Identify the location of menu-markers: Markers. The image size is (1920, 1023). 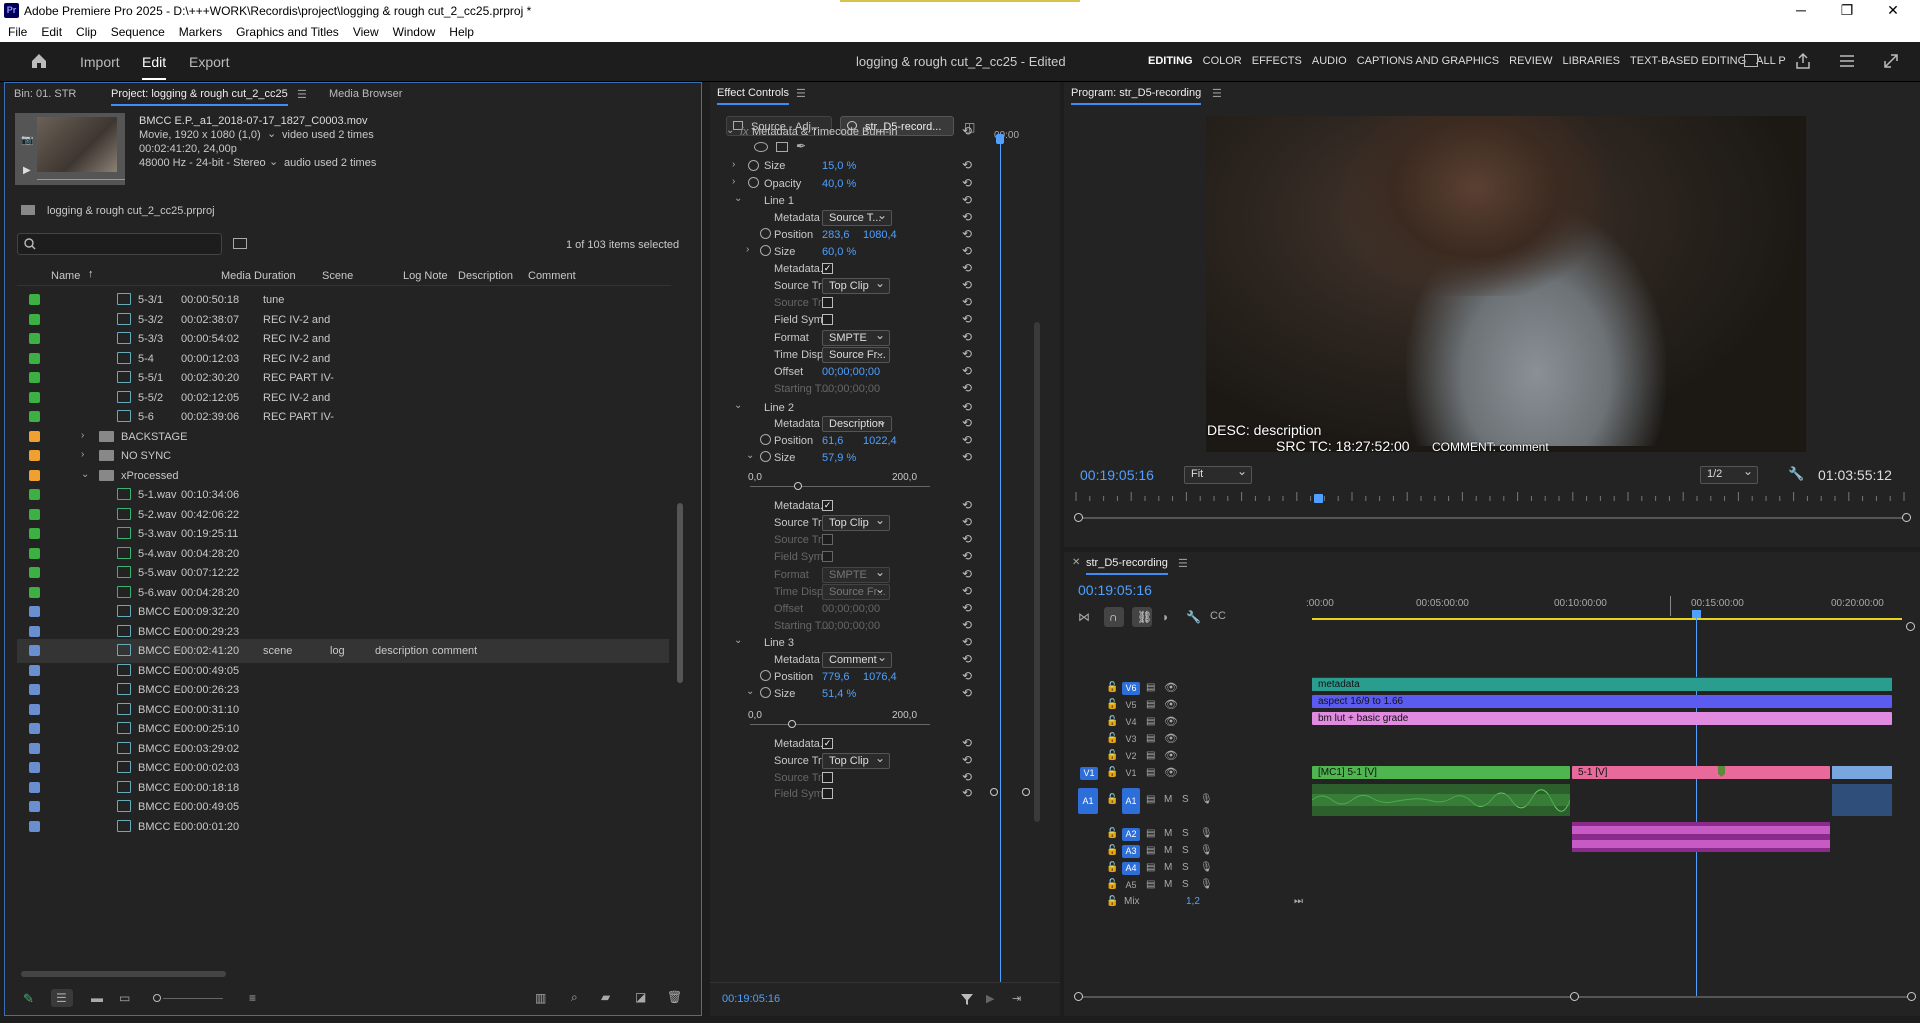
(200, 32).